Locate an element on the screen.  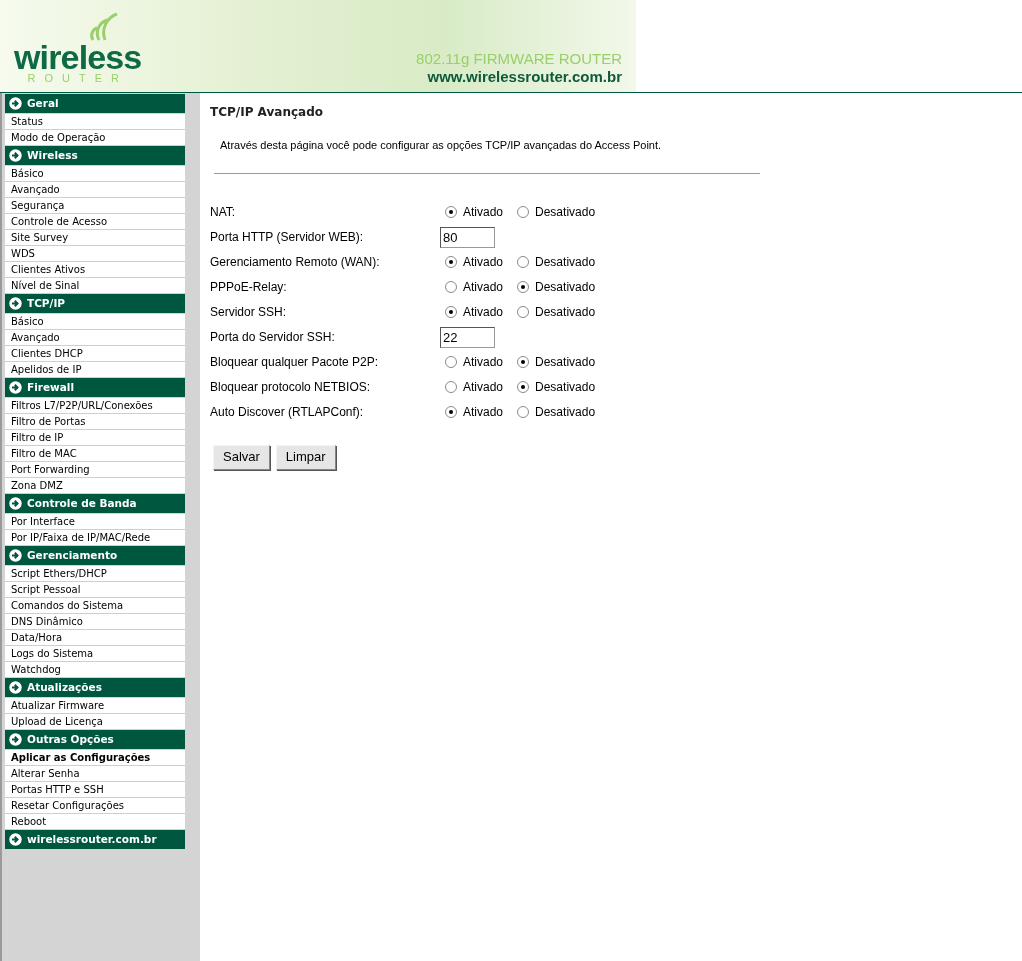
field-label: Porta HTTP (Servidor WEB): is located at coordinates (287, 237).